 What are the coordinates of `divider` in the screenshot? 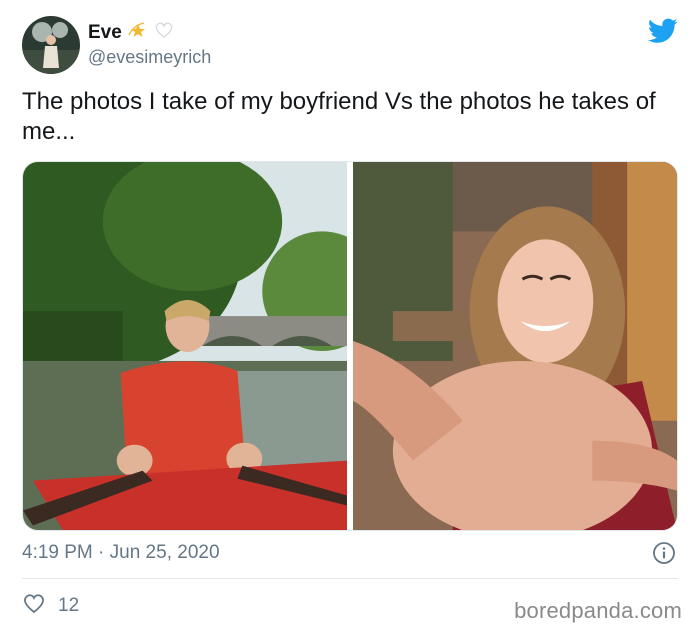 It's located at (350, 578).